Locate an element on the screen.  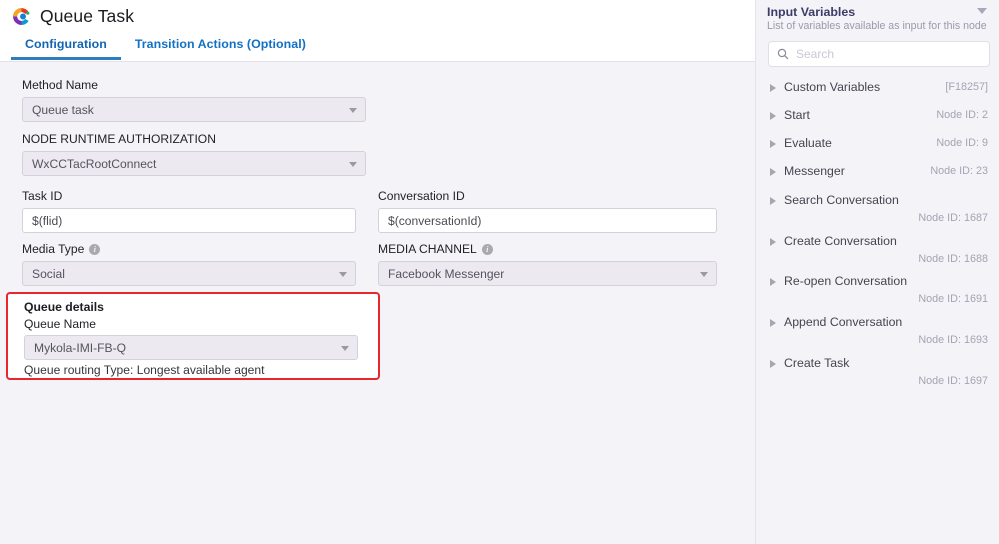
search-input: Search is located at coordinates (879, 54).